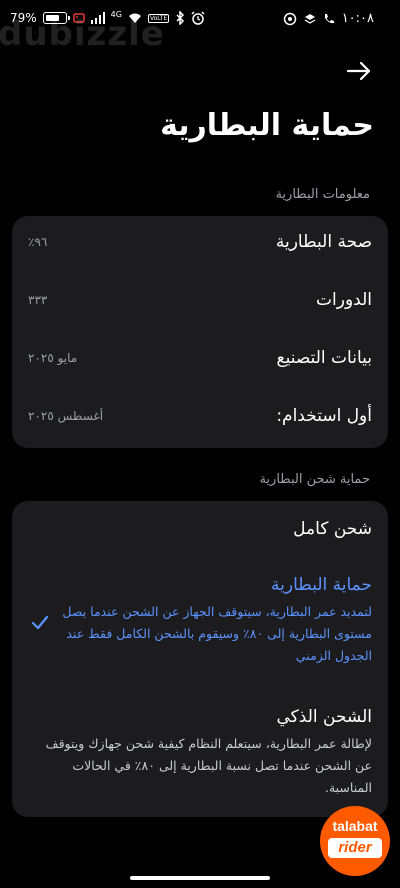  What do you see at coordinates (82, 34) in the screenshot?
I see `watermark: dubizzle` at bounding box center [82, 34].